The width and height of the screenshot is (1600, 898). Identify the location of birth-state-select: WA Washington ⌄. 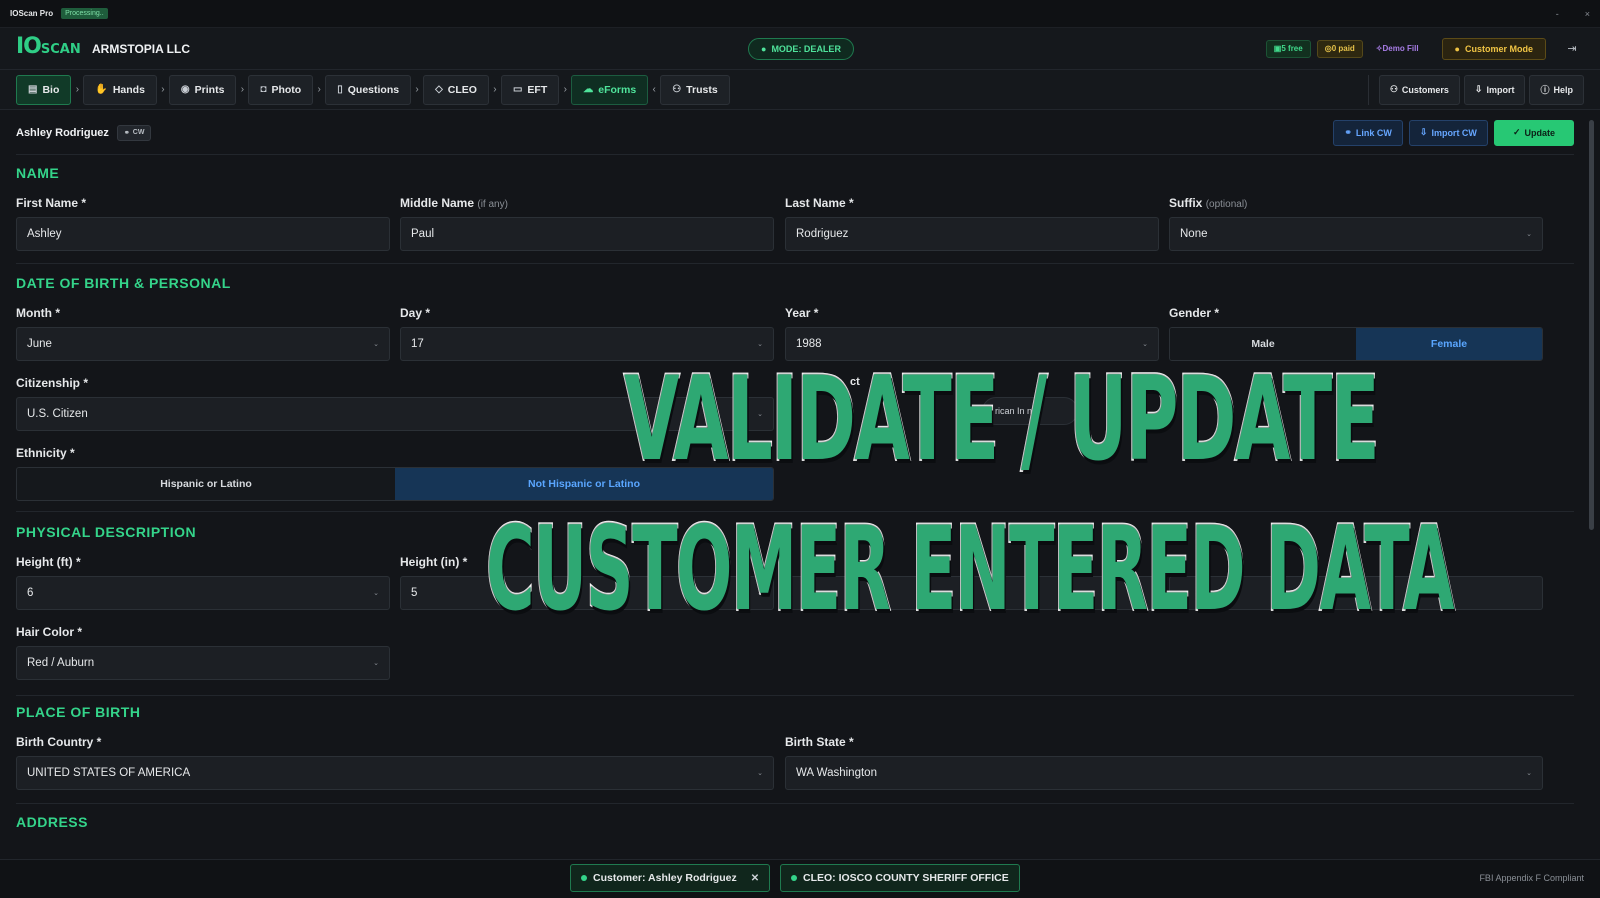
(1164, 773).